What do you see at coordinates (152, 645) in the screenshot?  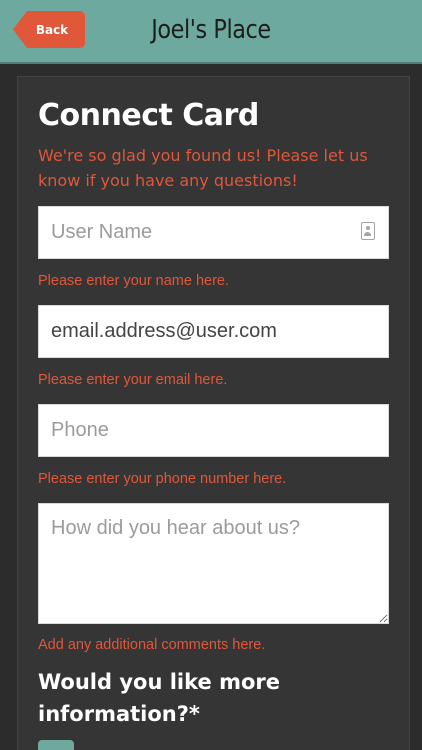 I see `comments-hint: Add any additional comments here.` at bounding box center [152, 645].